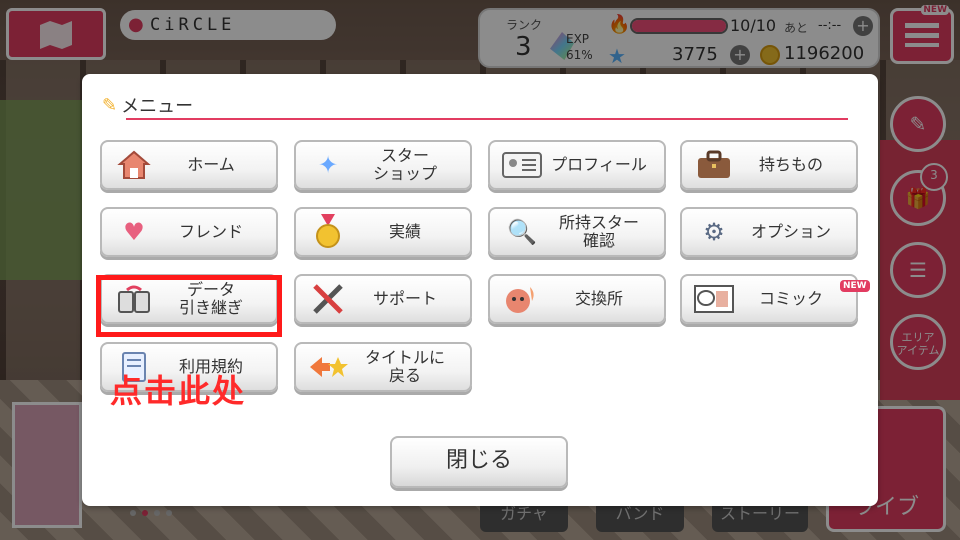  I want to click on highlight-box, so click(189, 306).